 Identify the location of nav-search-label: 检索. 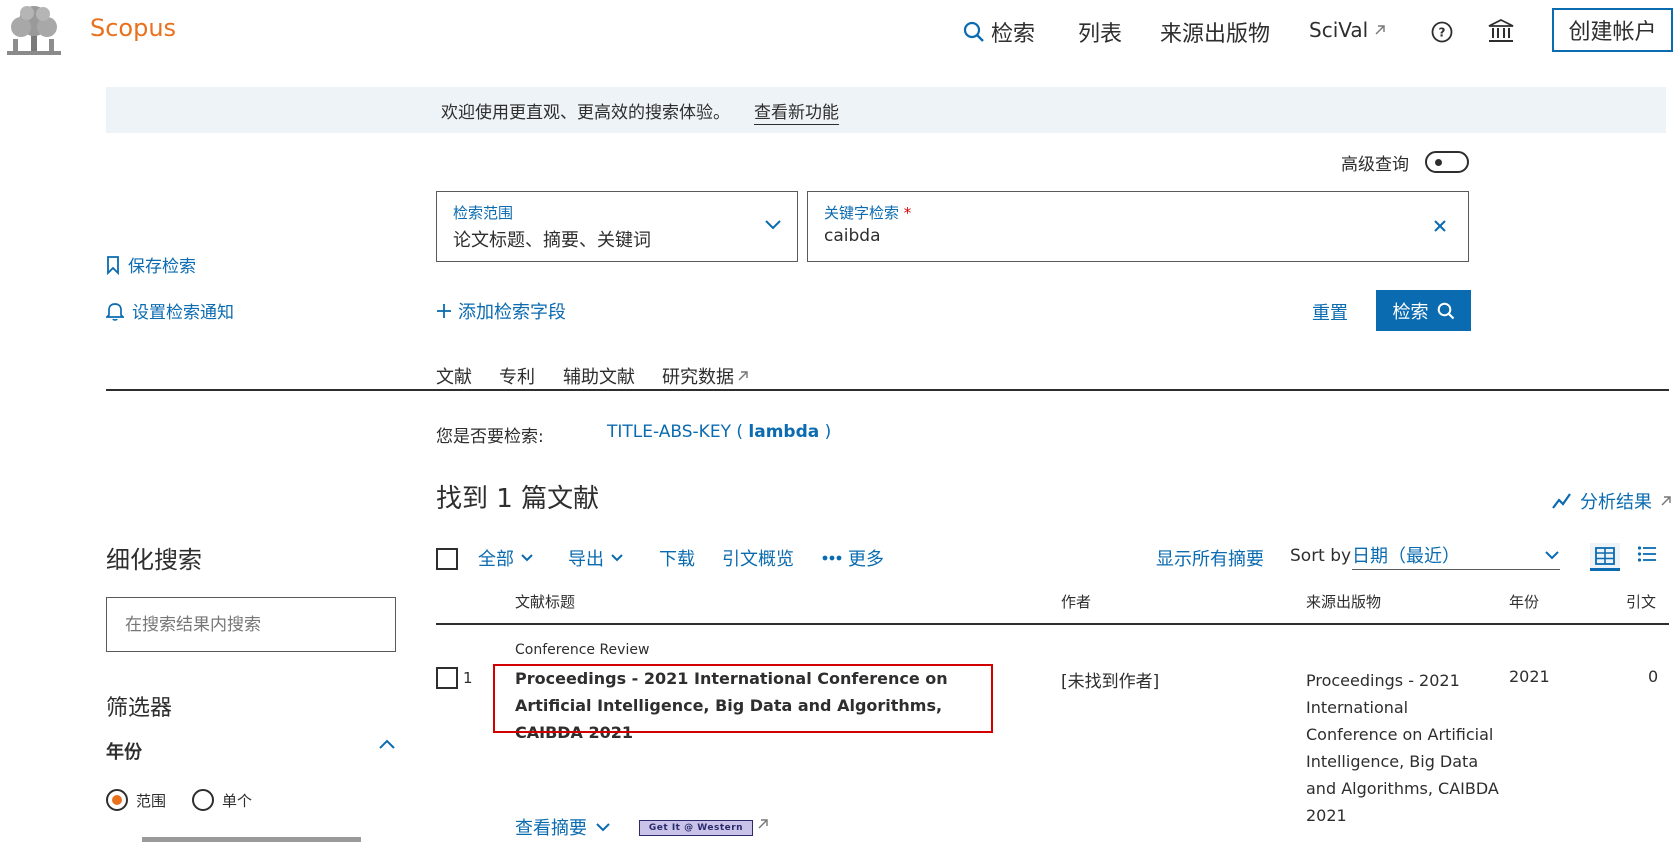
(1013, 34).